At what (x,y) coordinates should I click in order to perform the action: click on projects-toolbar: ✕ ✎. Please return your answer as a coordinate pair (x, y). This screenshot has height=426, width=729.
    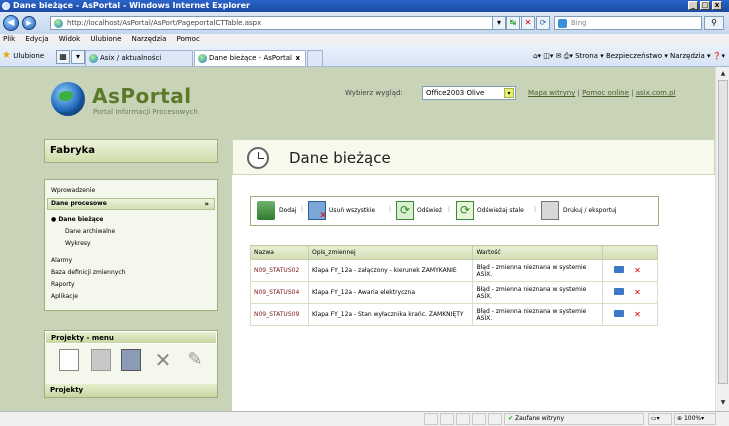
    Looking at the image, I should click on (131, 361).